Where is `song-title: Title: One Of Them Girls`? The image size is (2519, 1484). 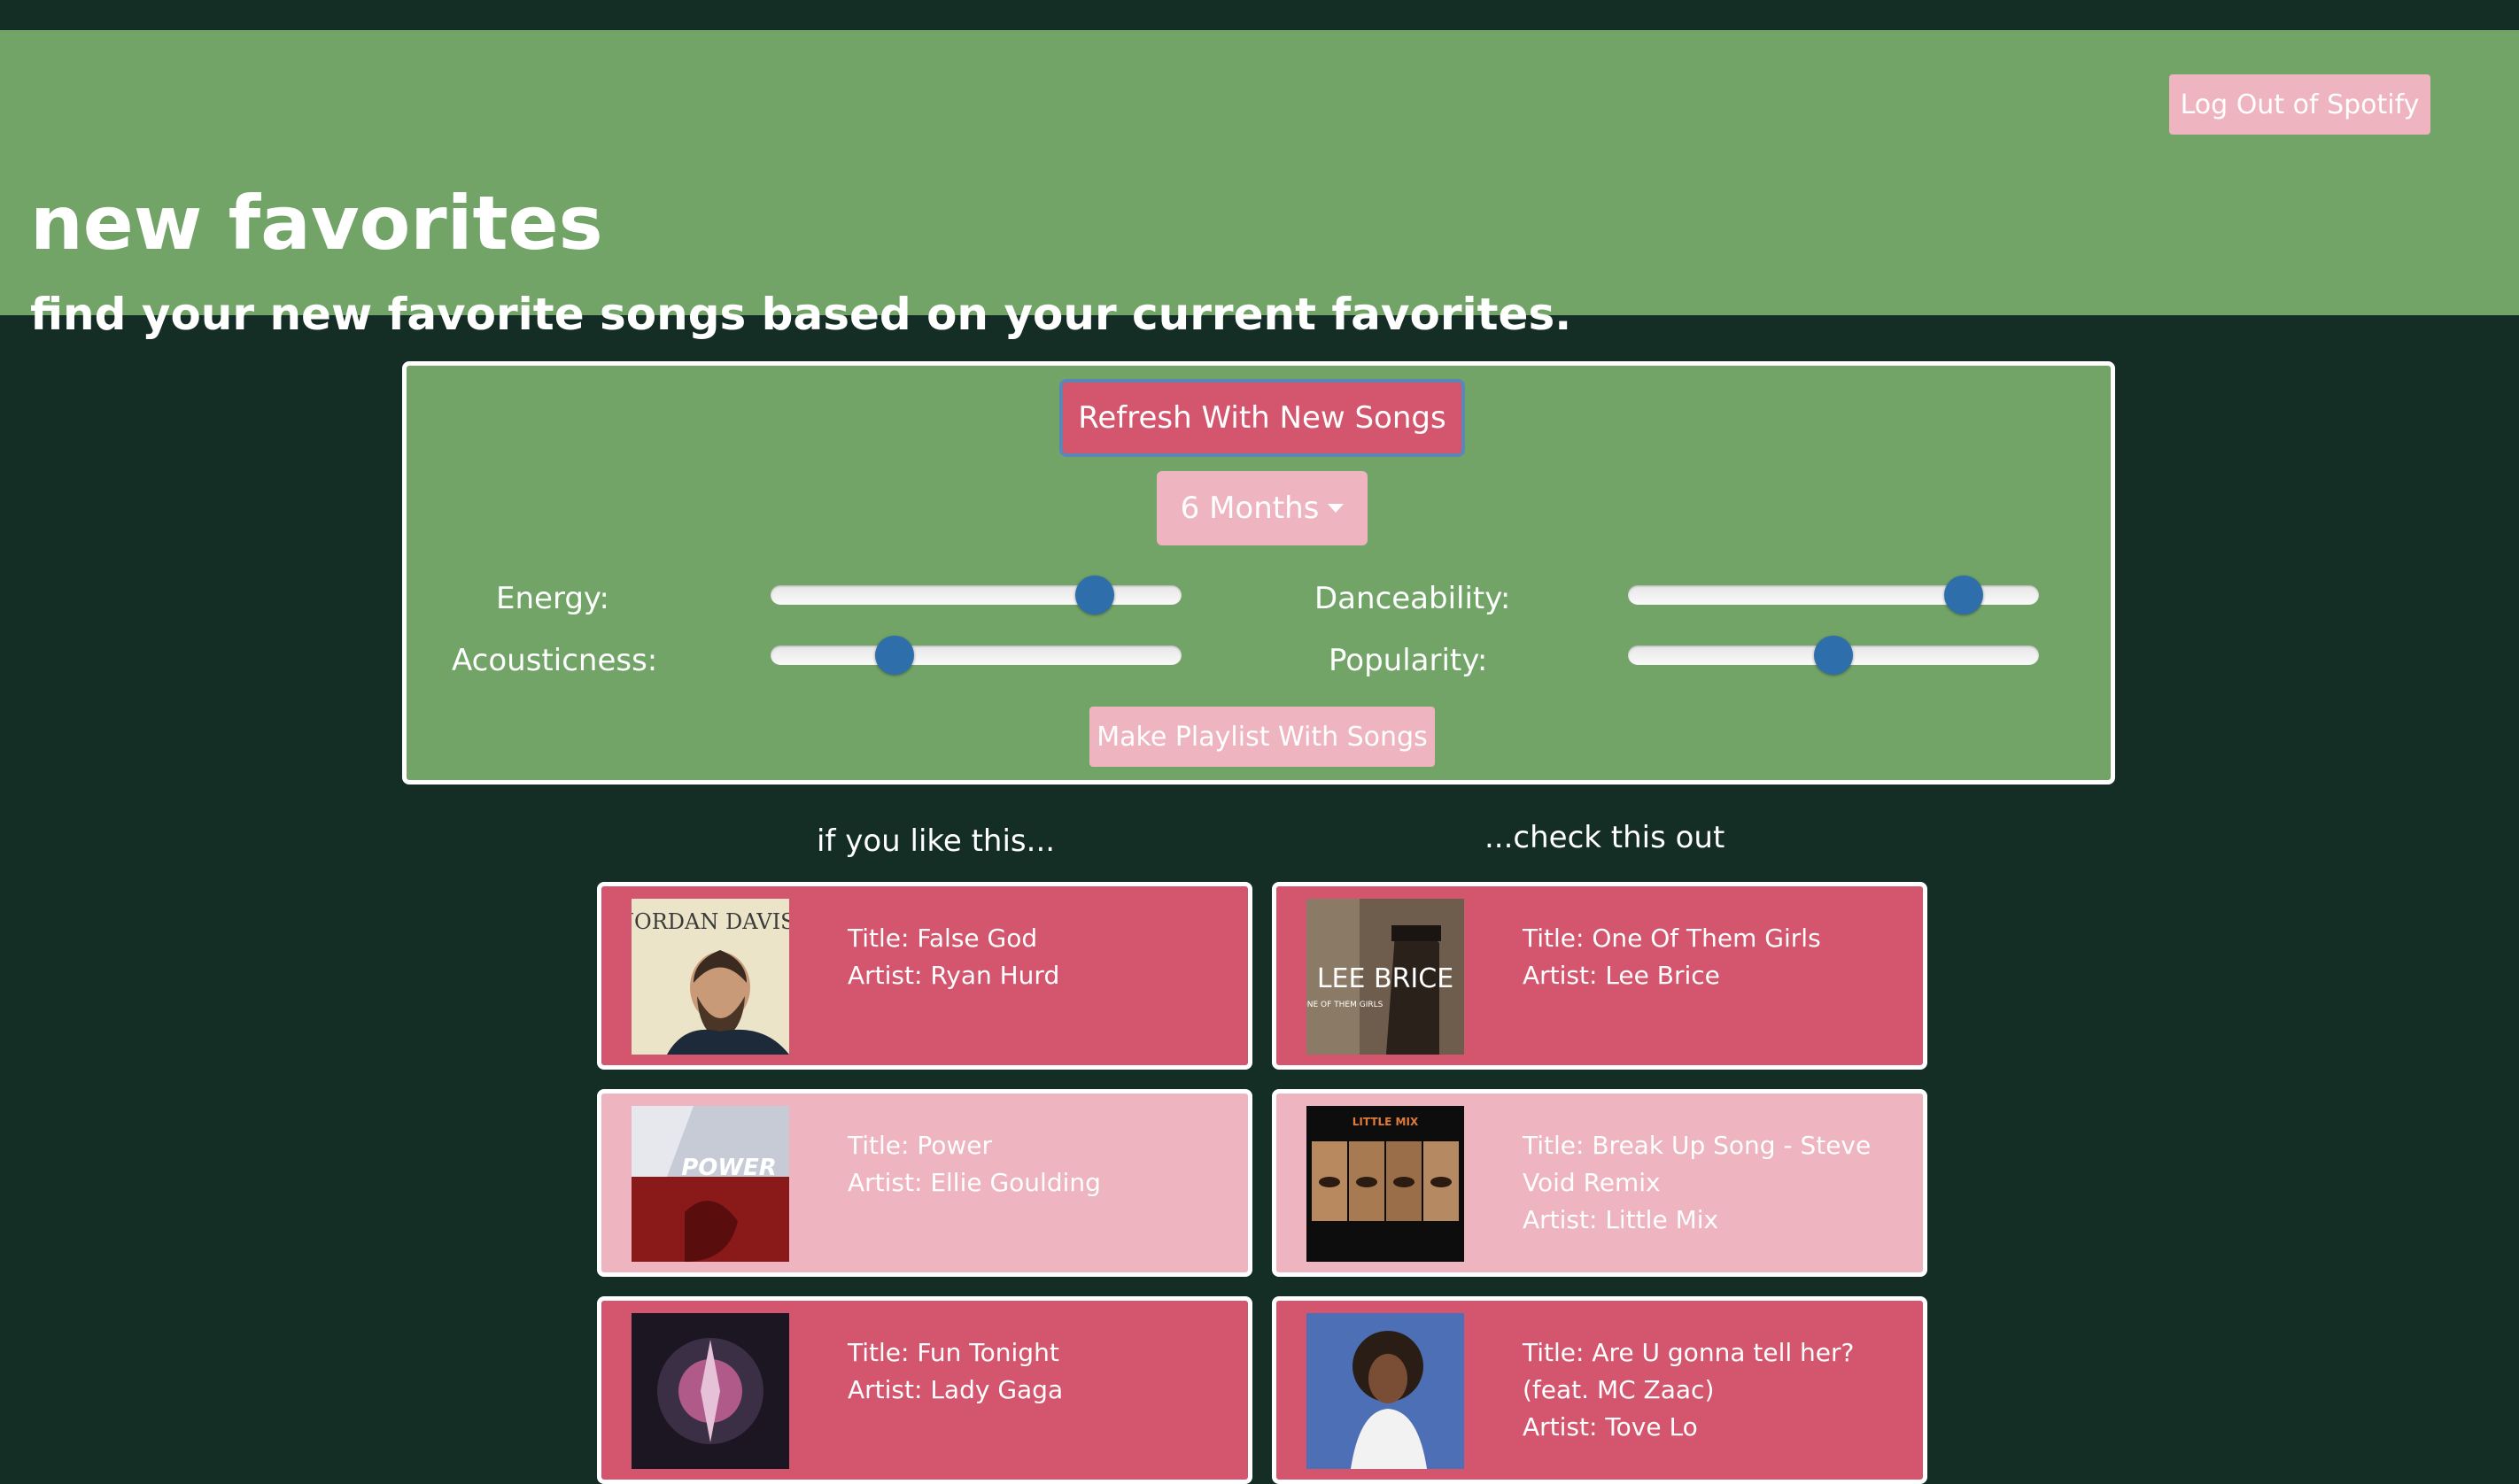 song-title: Title: One Of Them Girls is located at coordinates (1672, 938).